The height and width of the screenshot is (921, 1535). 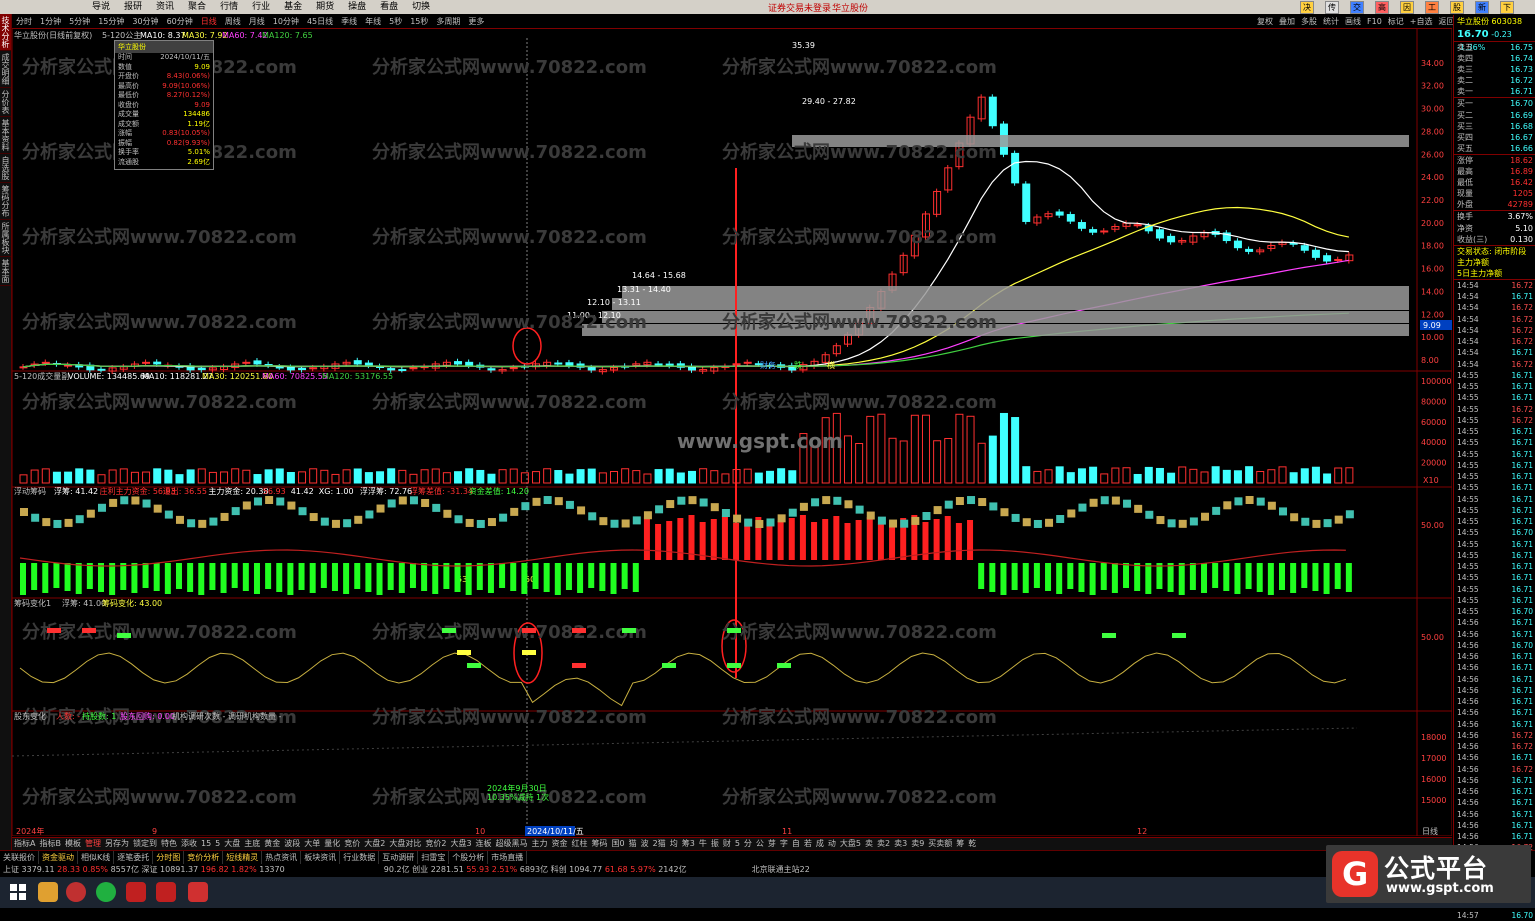 What do you see at coordinates (360, 857) in the screenshot?
I see `function-tab: 行业数据` at bounding box center [360, 857].